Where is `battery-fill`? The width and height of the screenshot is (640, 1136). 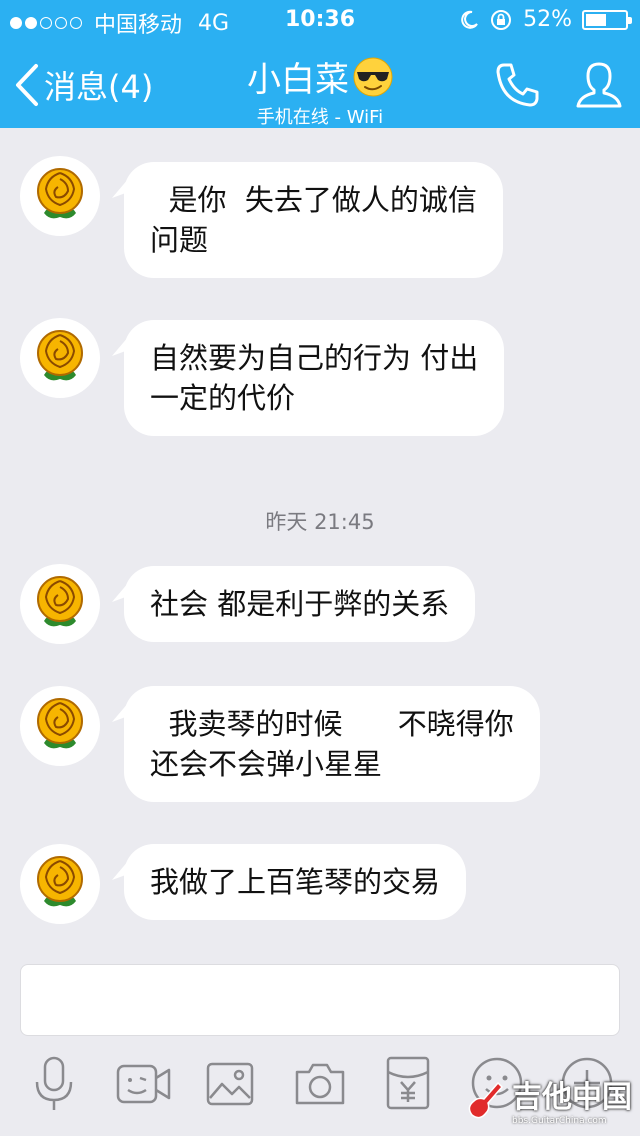 battery-fill is located at coordinates (596, 19).